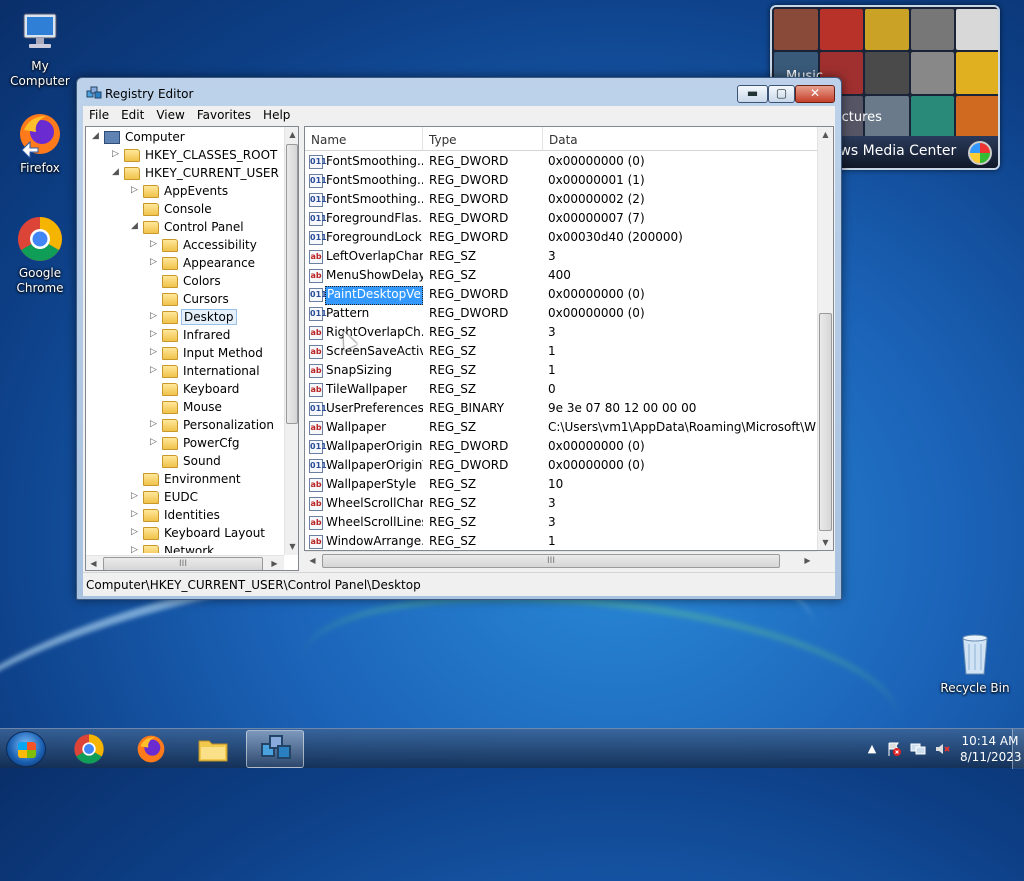 This screenshot has height=881, width=1024. Describe the element at coordinates (26, 749) in the screenshot. I see `start-button` at that location.